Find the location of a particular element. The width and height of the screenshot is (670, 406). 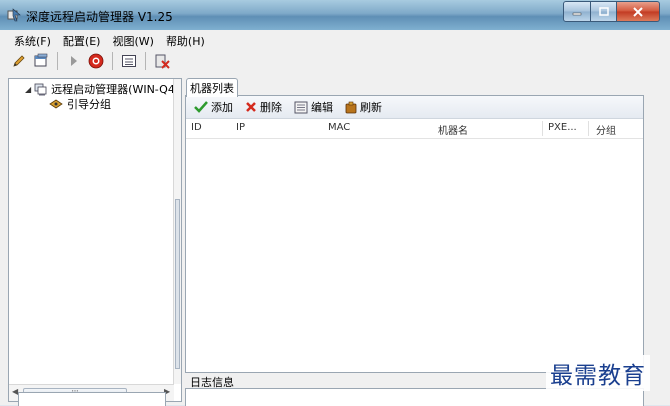

menu-help: 帮助(H) is located at coordinates (185, 39).